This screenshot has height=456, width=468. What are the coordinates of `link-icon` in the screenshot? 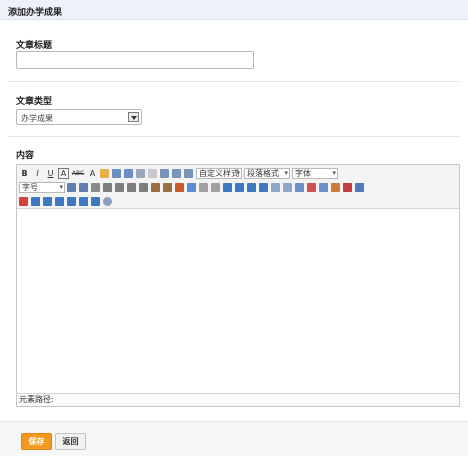 It's located at (140, 173).